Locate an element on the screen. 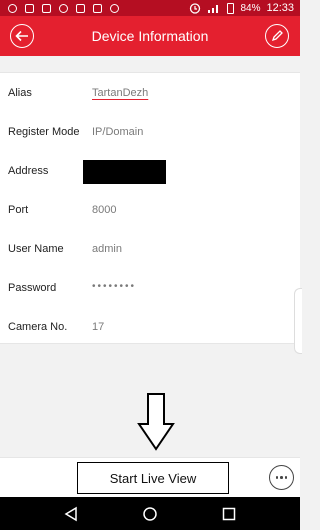 This screenshot has width=320, height=530. down-arrow-annotation-icon is located at coordinates (156, 422).